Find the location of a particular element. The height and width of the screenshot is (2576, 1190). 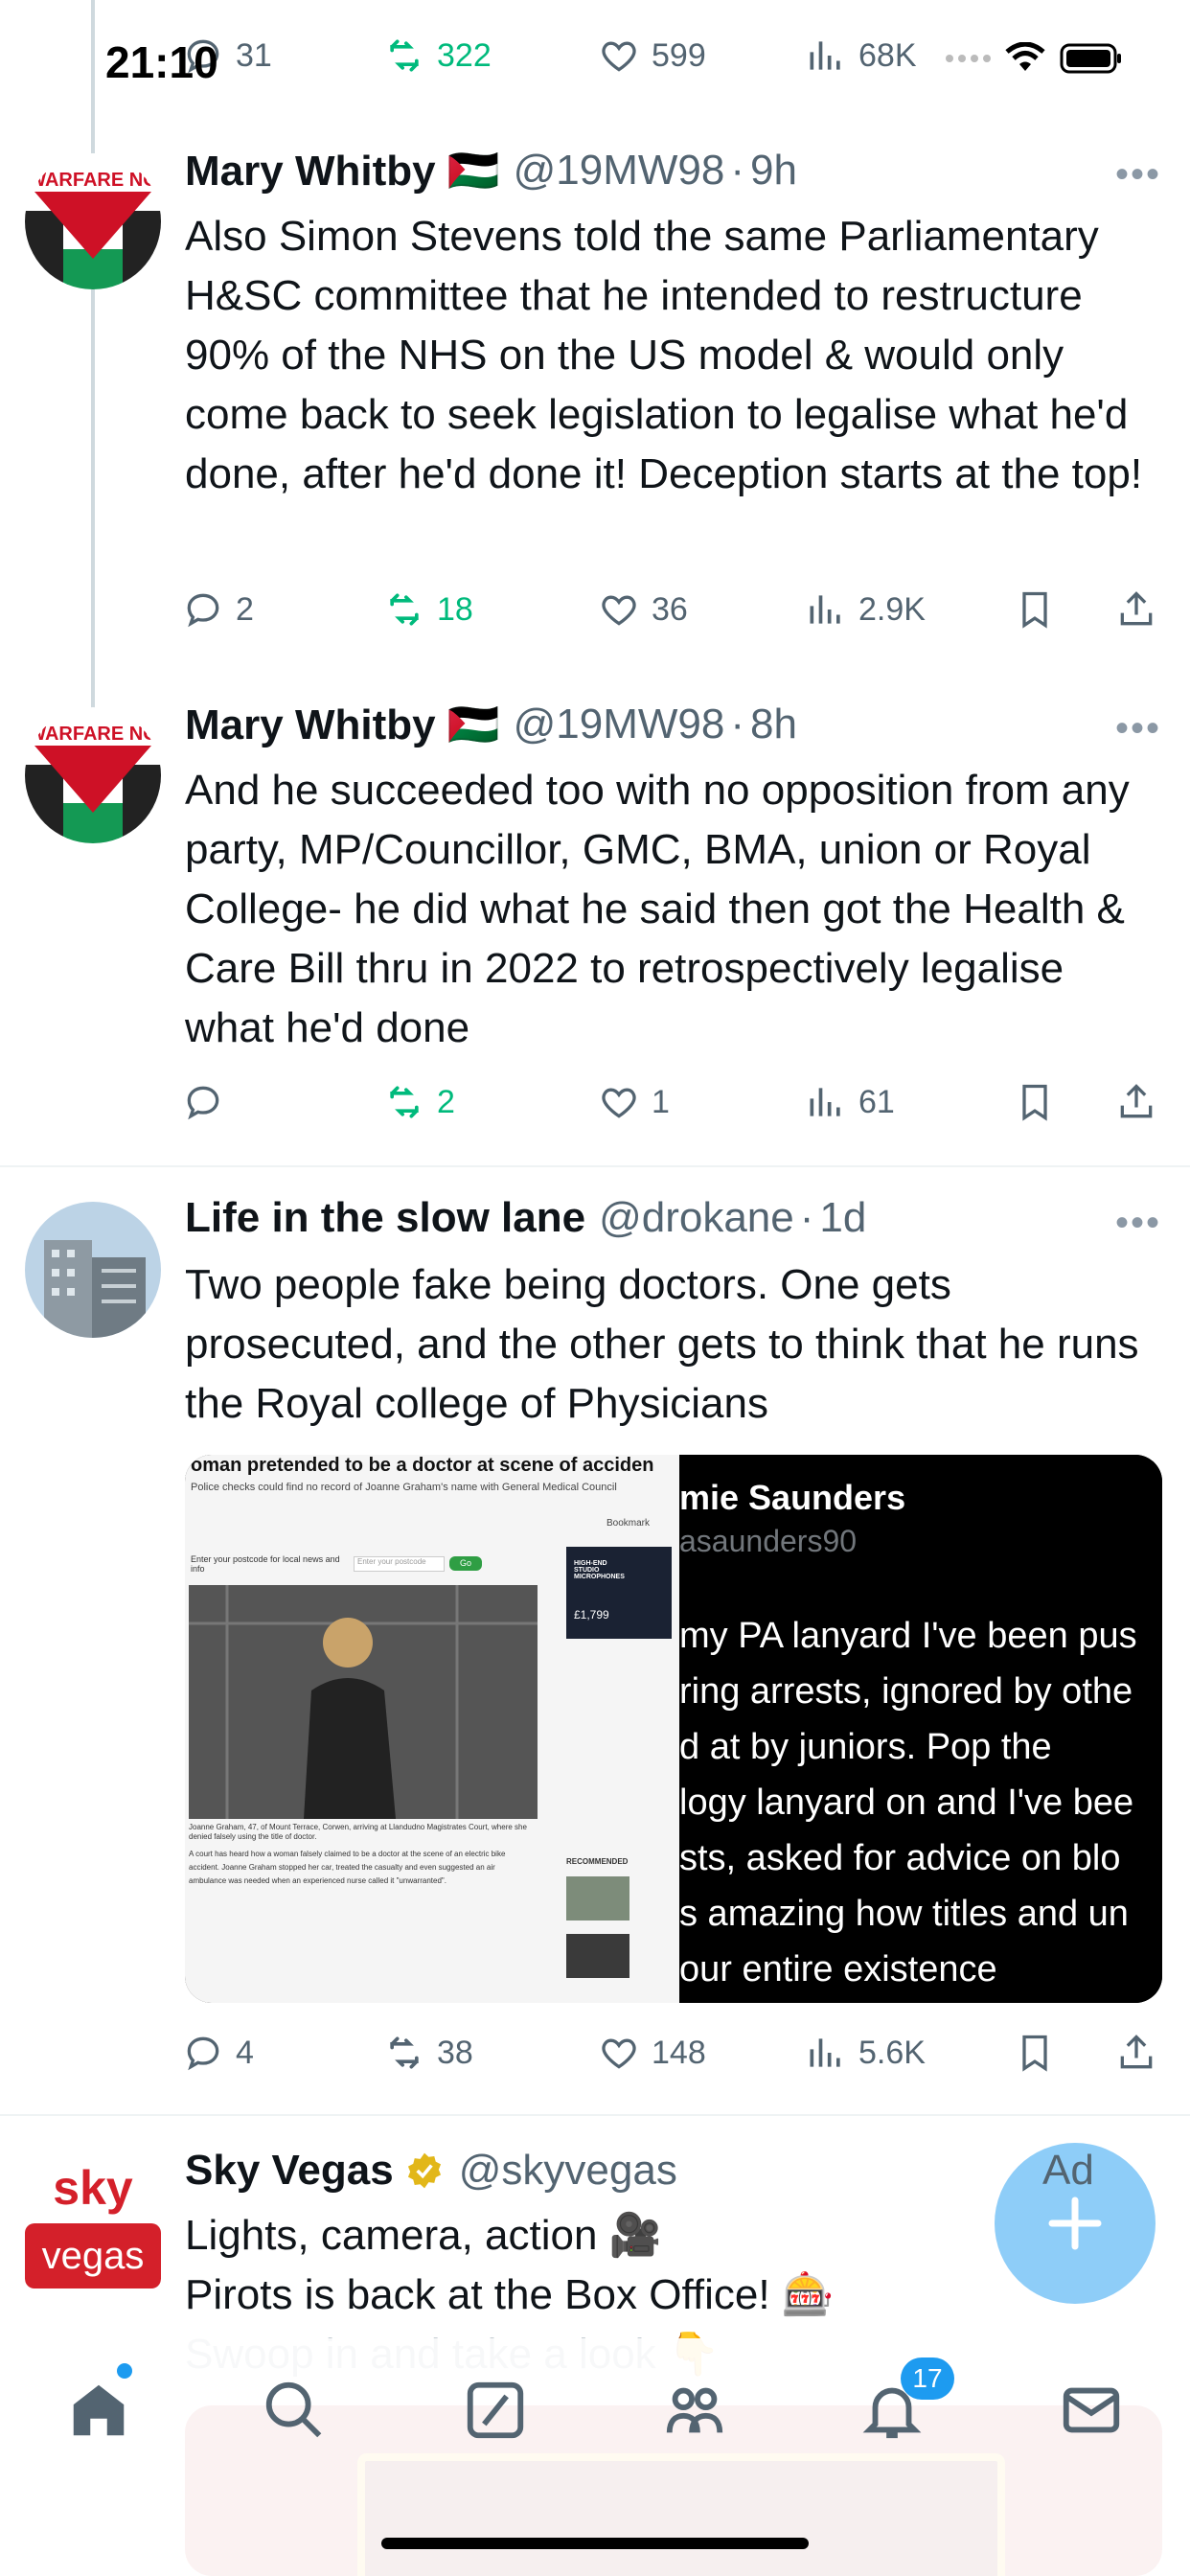

reply-icon is located at coordinates (203, 610).